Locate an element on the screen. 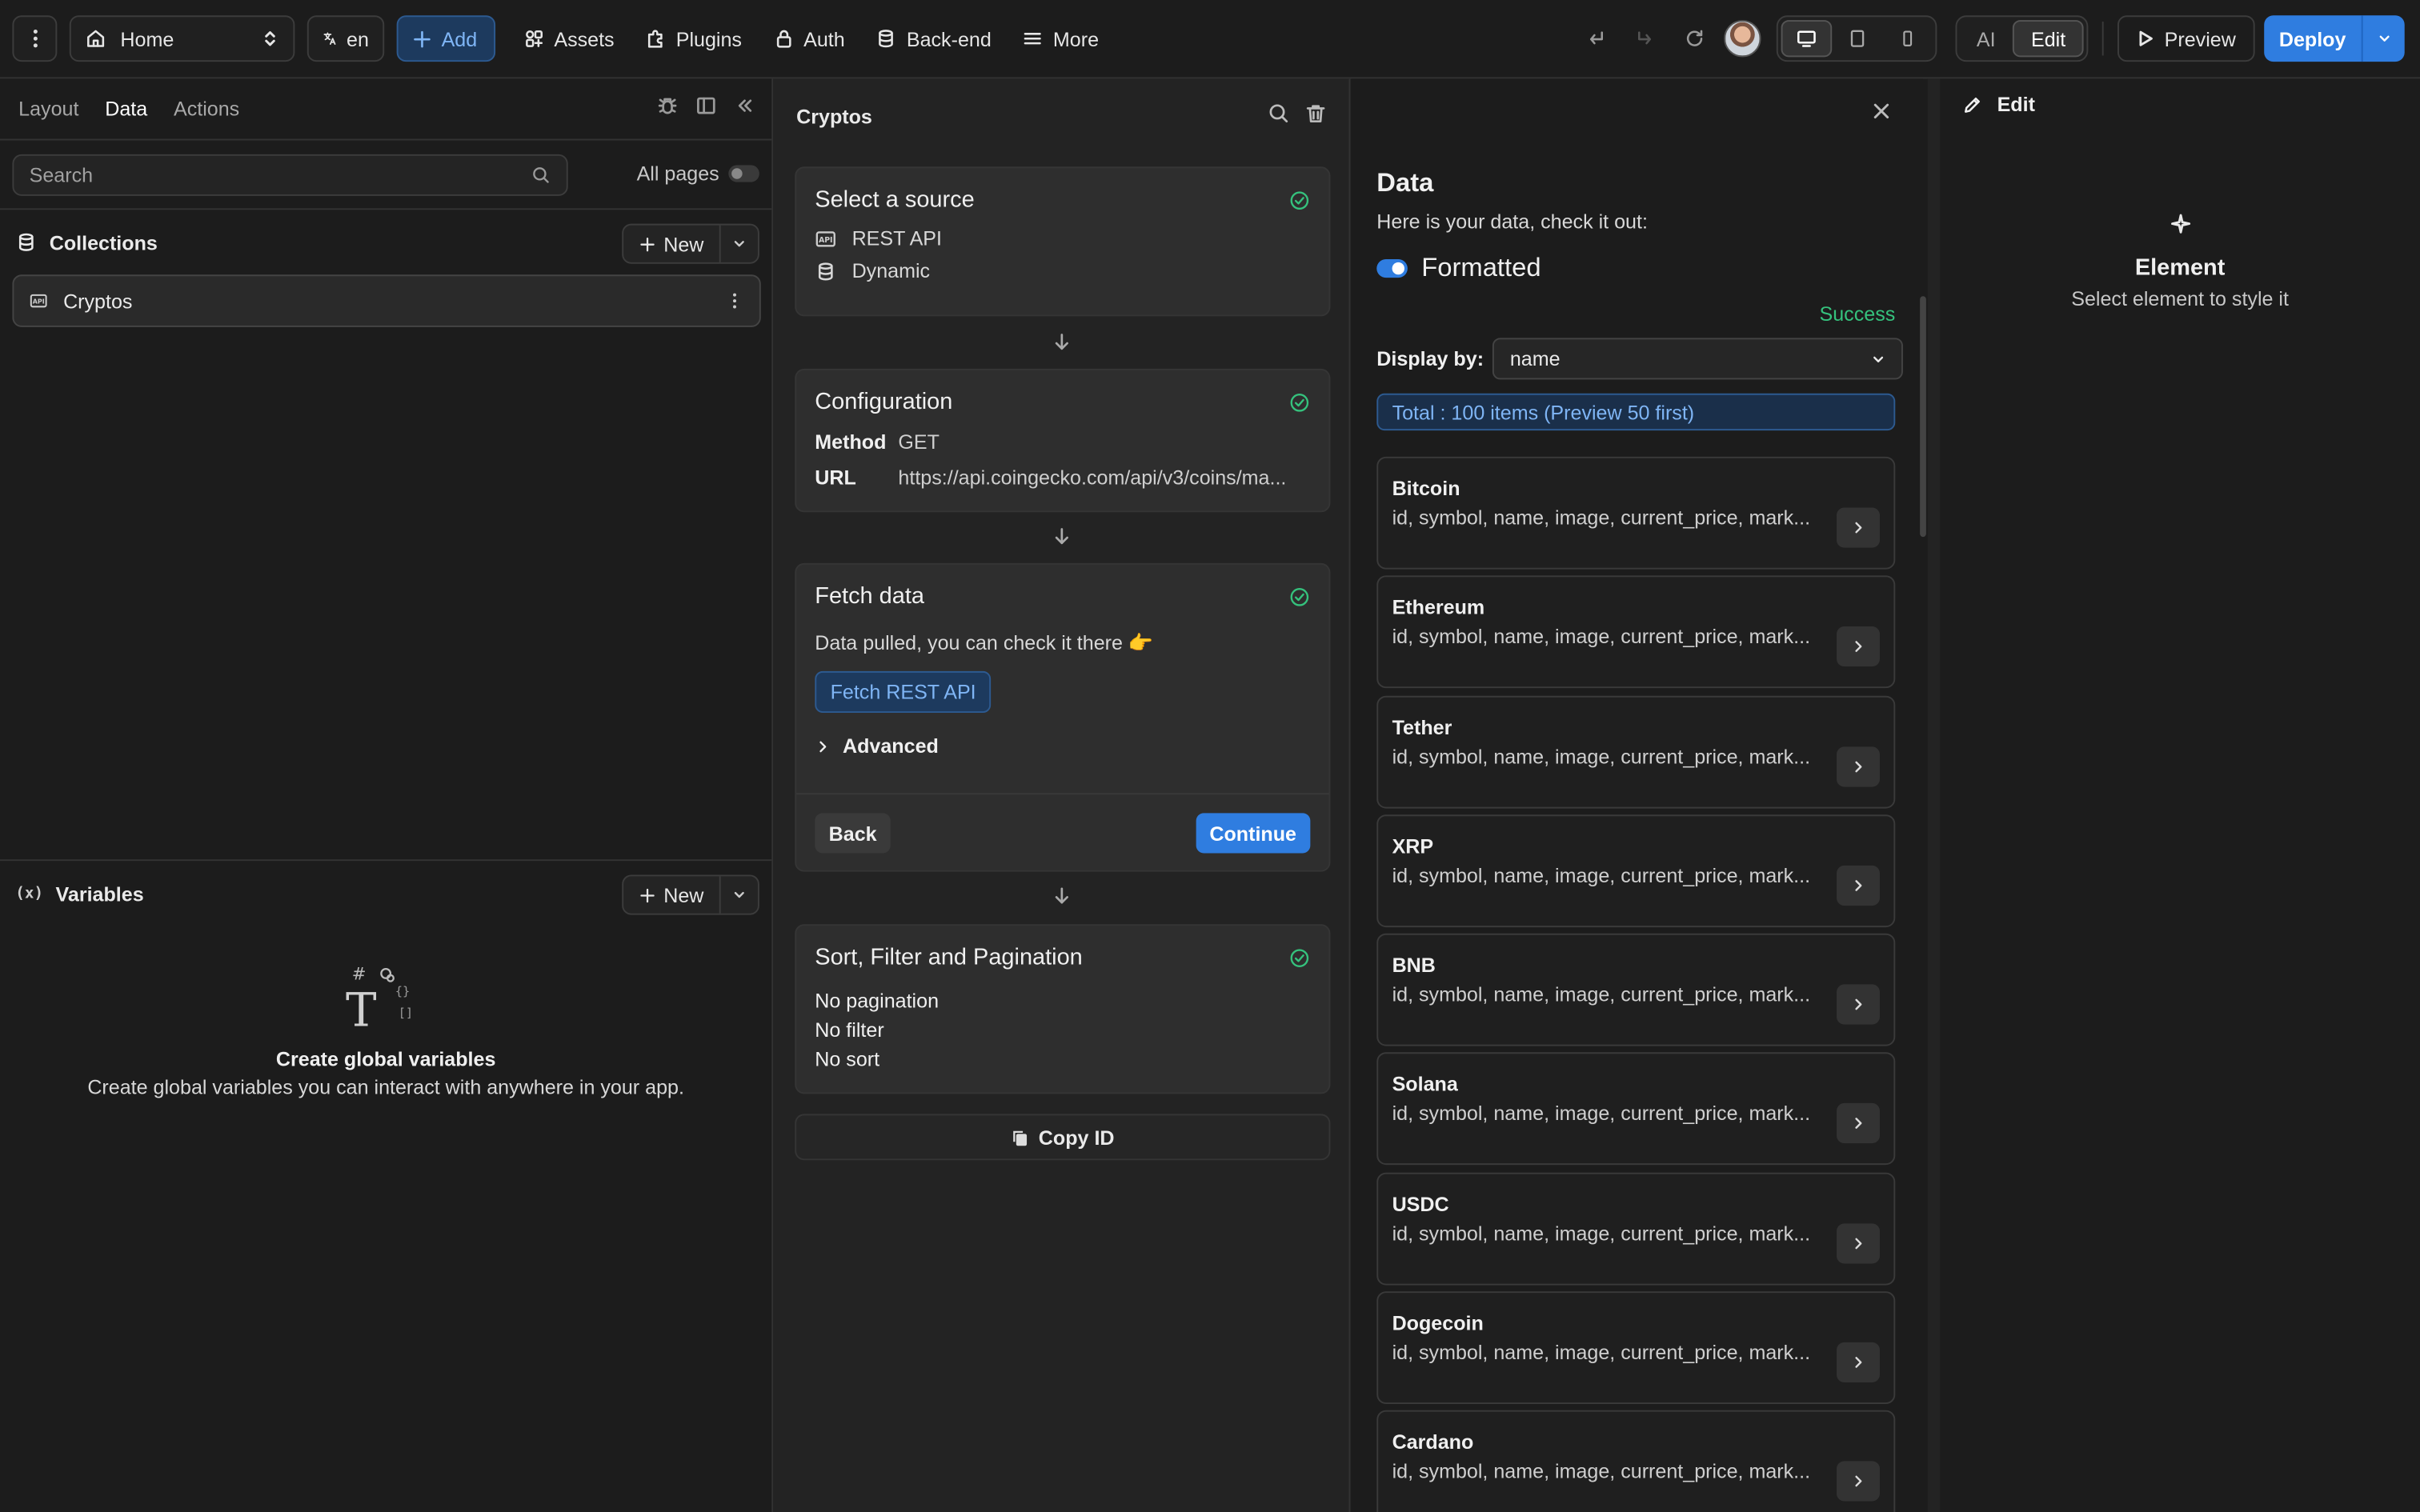 The height and width of the screenshot is (1512, 2420). new-collection-label: New is located at coordinates (672, 243).